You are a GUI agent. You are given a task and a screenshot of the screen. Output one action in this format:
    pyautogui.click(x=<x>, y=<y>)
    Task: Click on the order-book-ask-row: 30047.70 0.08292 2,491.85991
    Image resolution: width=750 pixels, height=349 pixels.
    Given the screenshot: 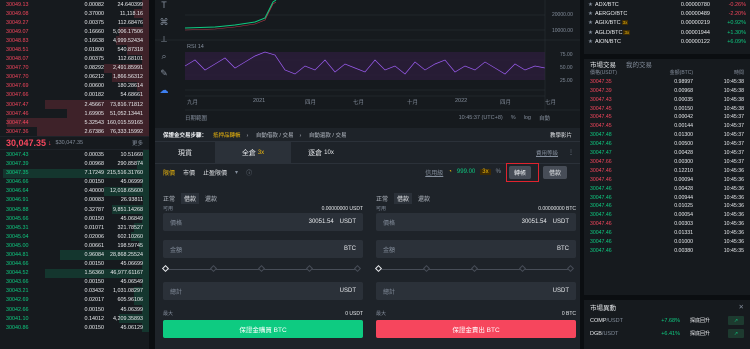 What is the action you would take?
    pyautogui.click(x=74, y=68)
    